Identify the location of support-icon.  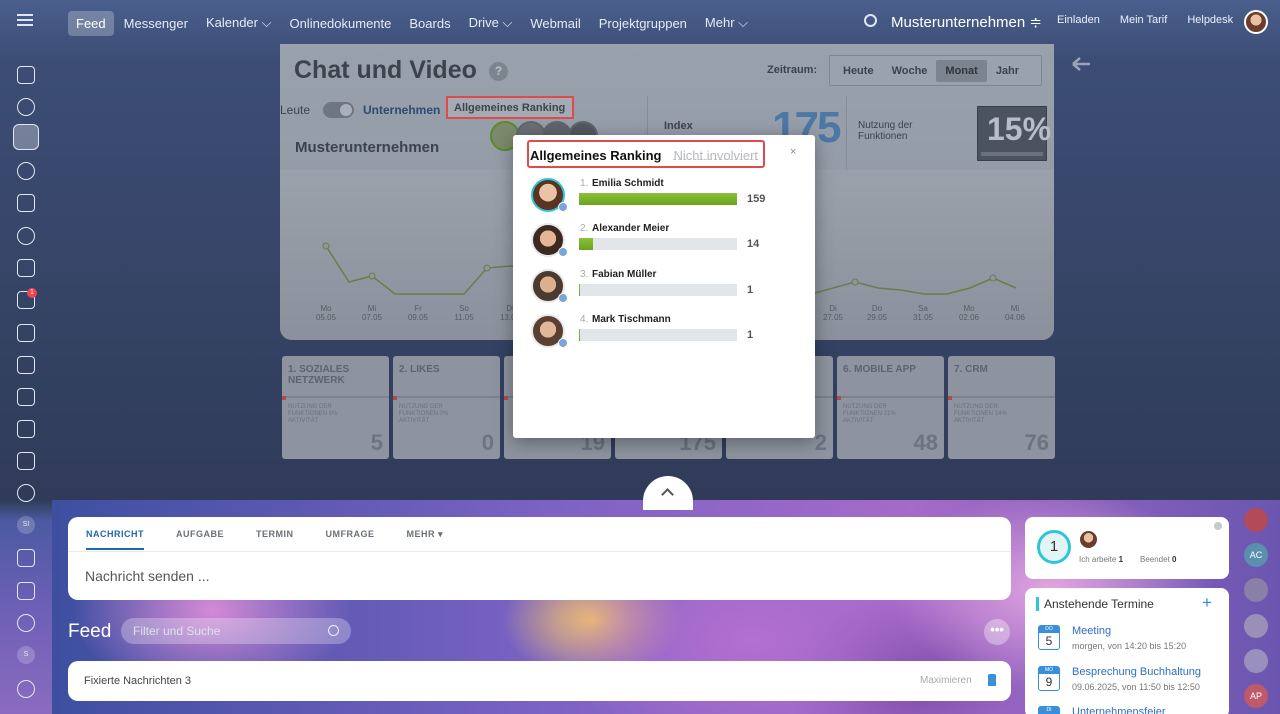
(26, 623).